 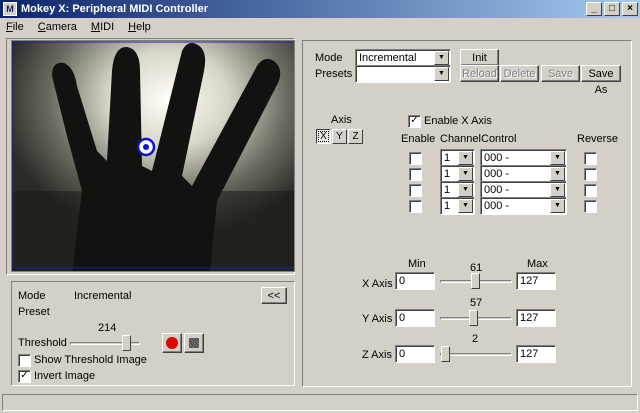 I want to click on y-axis-max-input: 127, so click(x=536, y=318).